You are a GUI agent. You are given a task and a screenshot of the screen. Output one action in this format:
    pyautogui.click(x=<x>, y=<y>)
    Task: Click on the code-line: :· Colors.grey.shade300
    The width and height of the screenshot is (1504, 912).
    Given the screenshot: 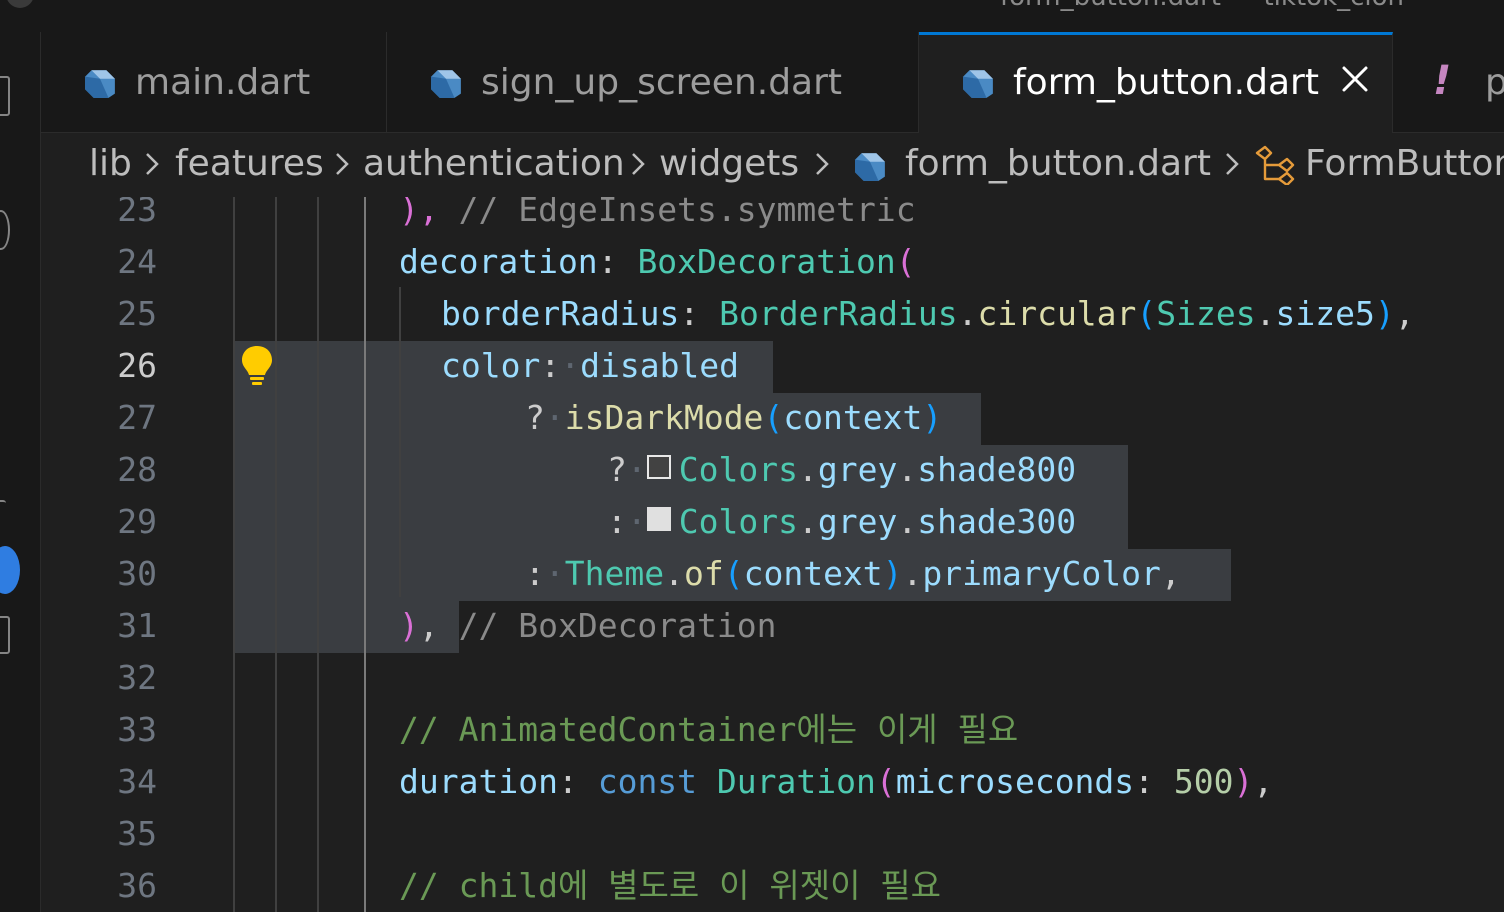 What is the action you would take?
    pyautogui.click(x=841, y=522)
    